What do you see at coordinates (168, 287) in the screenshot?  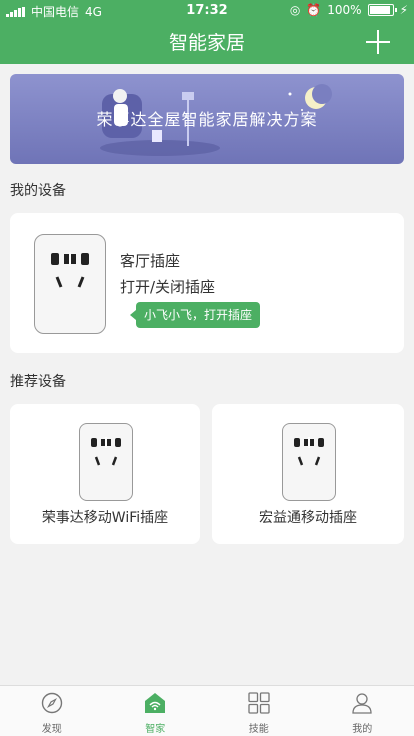 I see `device-description: 打开/关闭插座` at bounding box center [168, 287].